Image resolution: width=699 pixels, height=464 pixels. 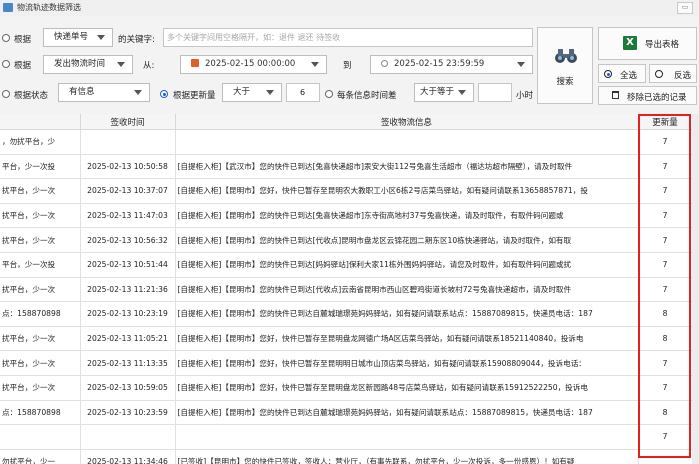 I want to click on update-count-input: 6, so click(x=303, y=92).